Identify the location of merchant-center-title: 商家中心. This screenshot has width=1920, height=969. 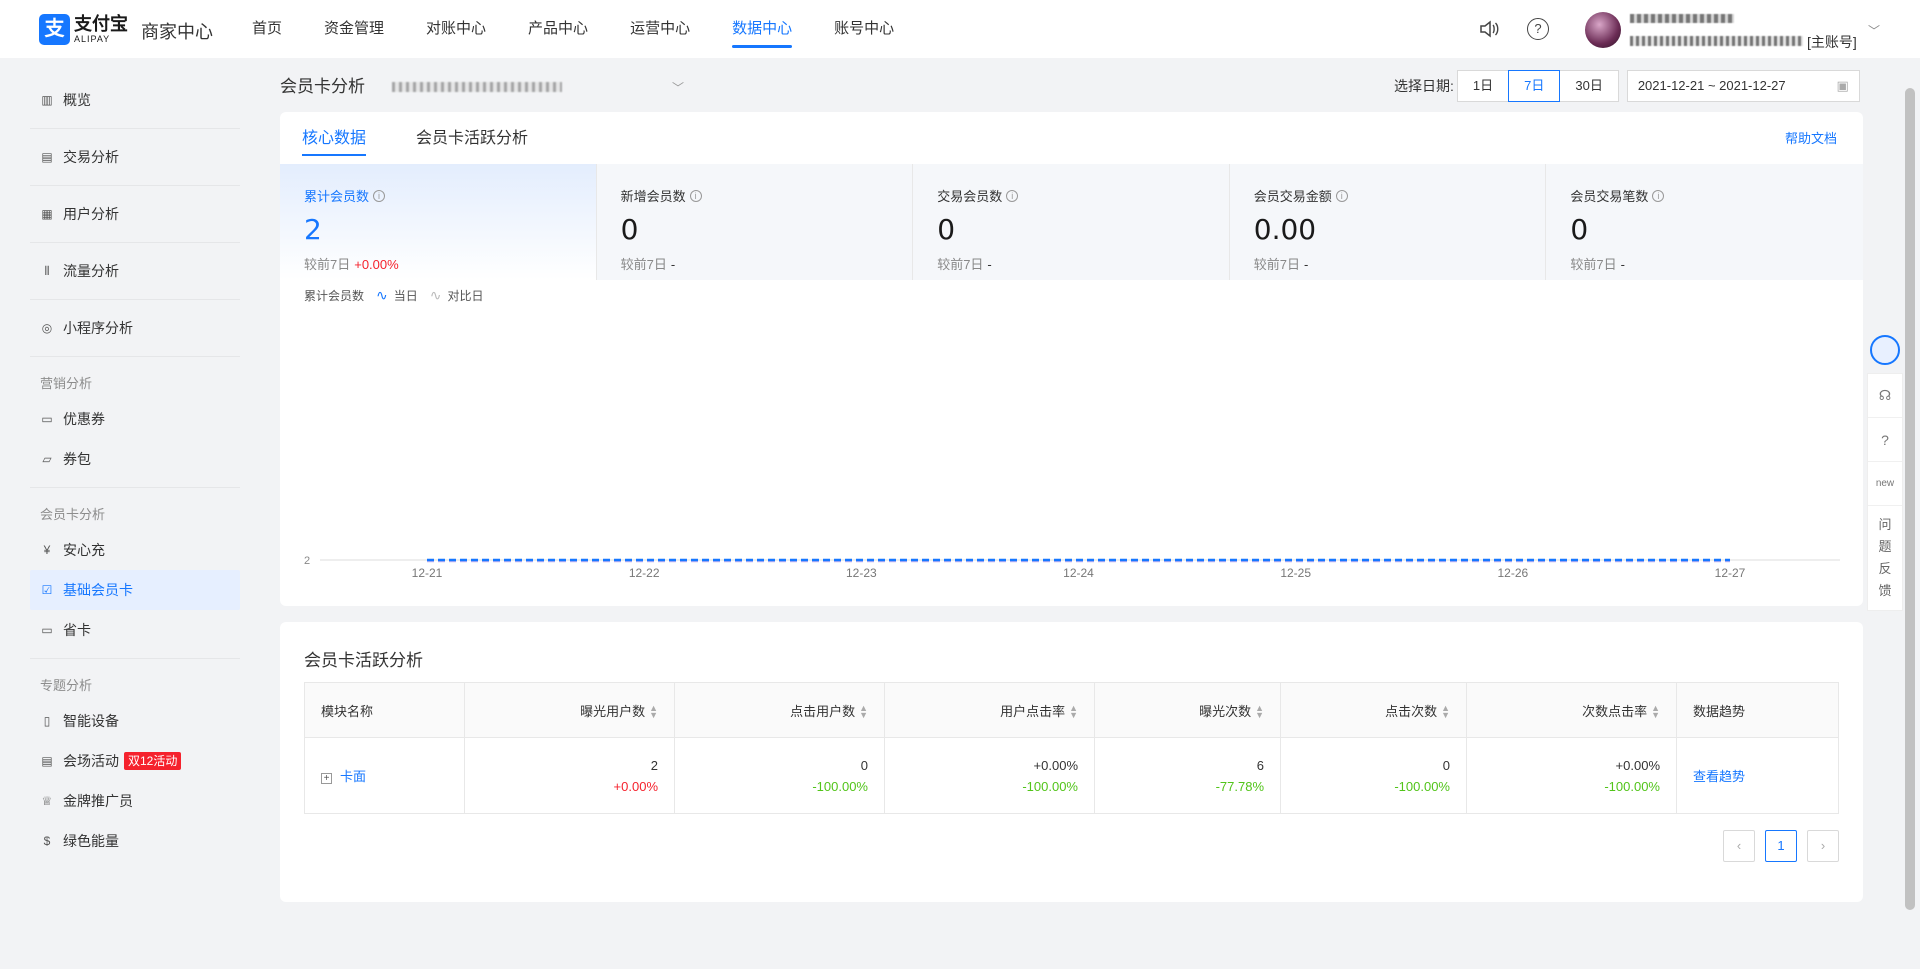
(177, 32).